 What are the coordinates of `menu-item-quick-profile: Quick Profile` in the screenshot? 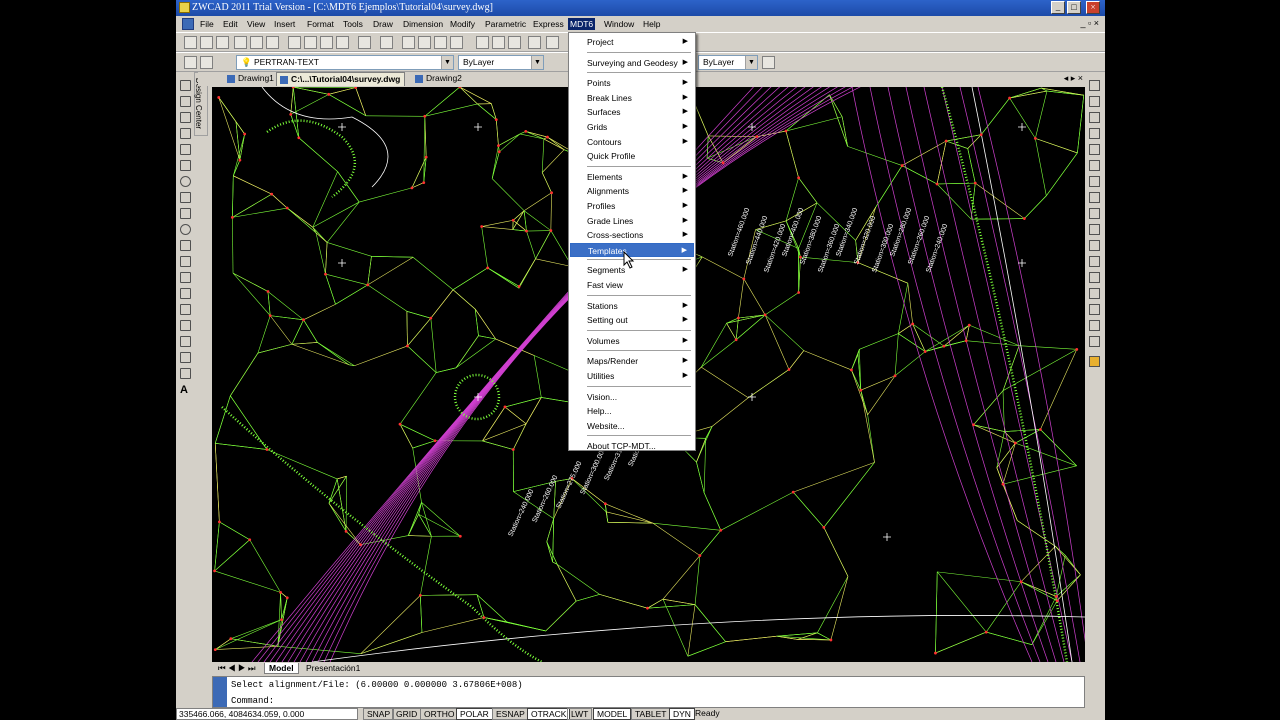 It's located at (632, 156).